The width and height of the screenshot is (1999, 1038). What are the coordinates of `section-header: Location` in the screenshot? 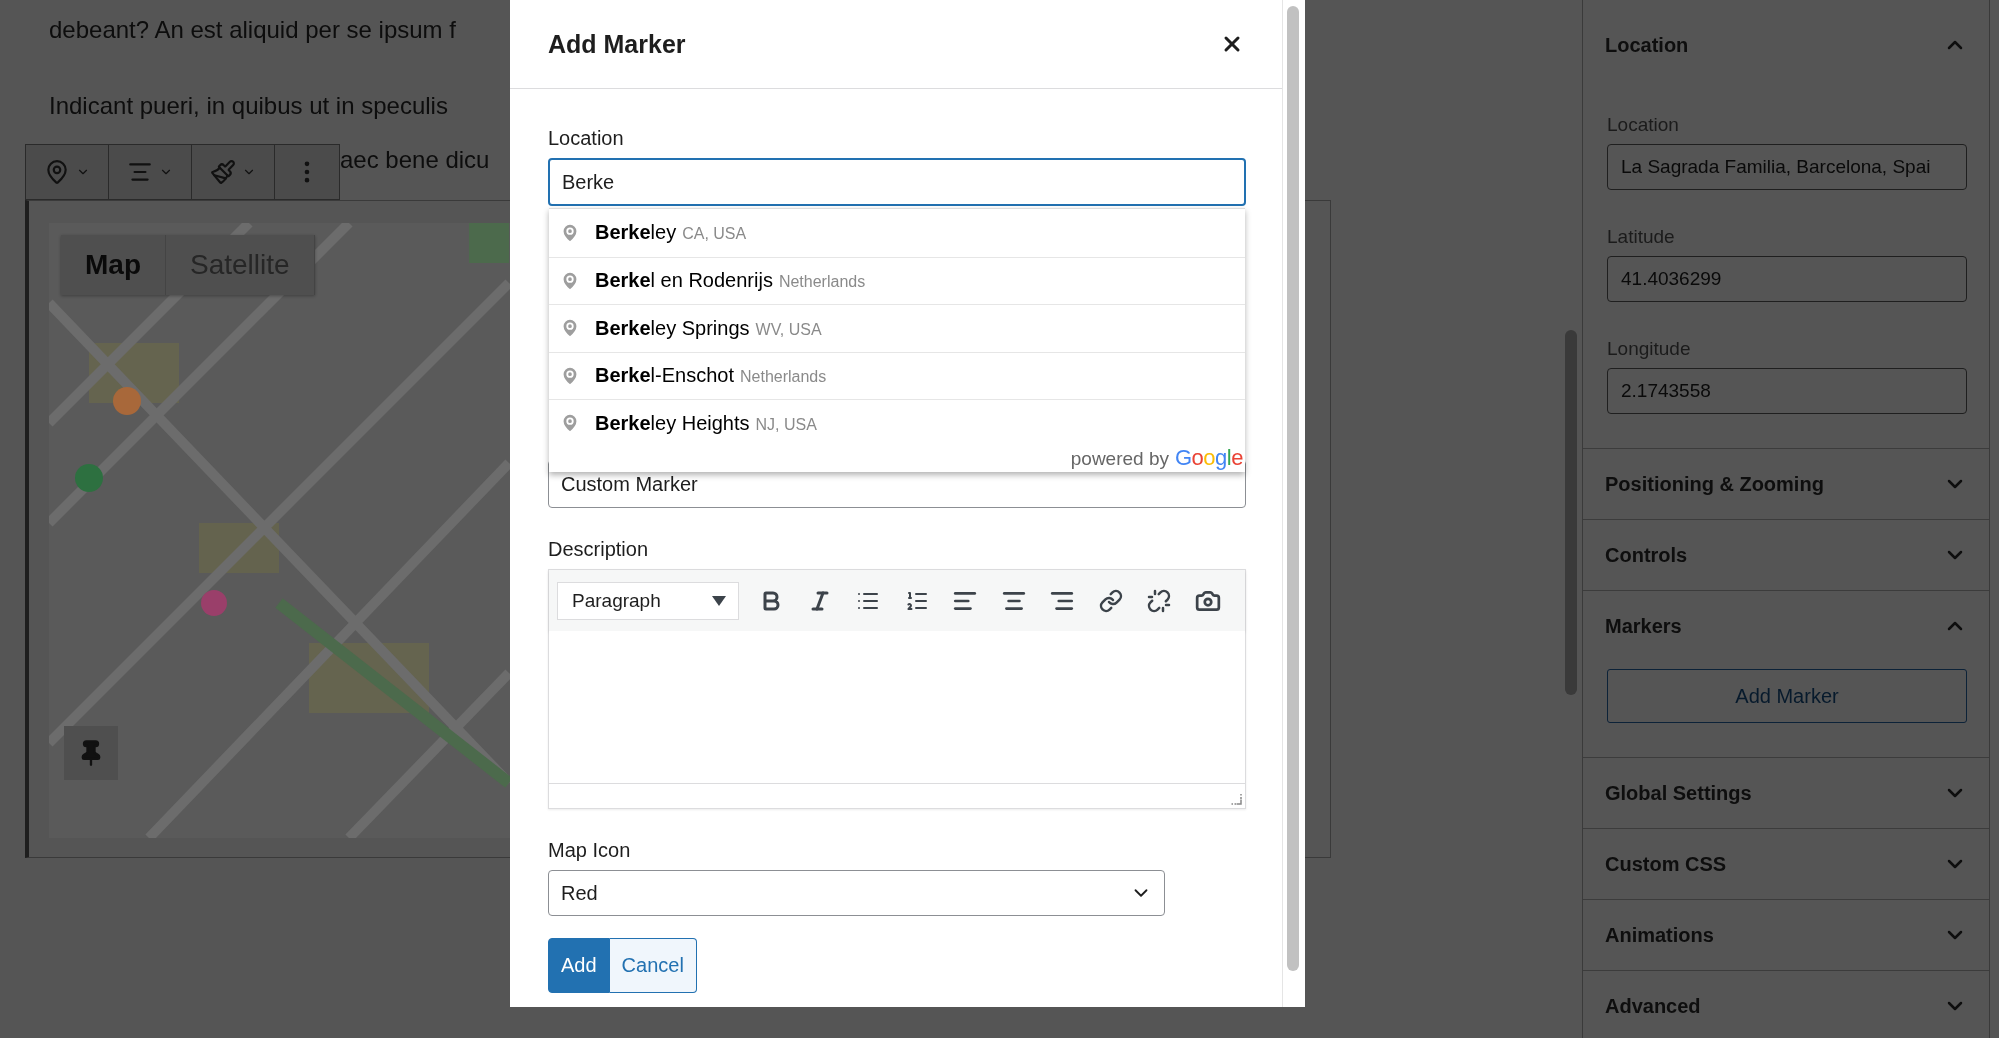 It's located at (1786, 45).